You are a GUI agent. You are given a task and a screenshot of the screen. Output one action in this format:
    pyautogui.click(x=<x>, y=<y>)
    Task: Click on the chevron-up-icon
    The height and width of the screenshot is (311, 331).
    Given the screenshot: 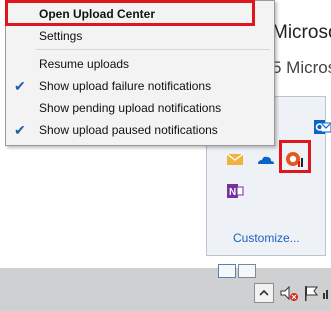 What is the action you would take?
    pyautogui.click(x=264, y=292)
    